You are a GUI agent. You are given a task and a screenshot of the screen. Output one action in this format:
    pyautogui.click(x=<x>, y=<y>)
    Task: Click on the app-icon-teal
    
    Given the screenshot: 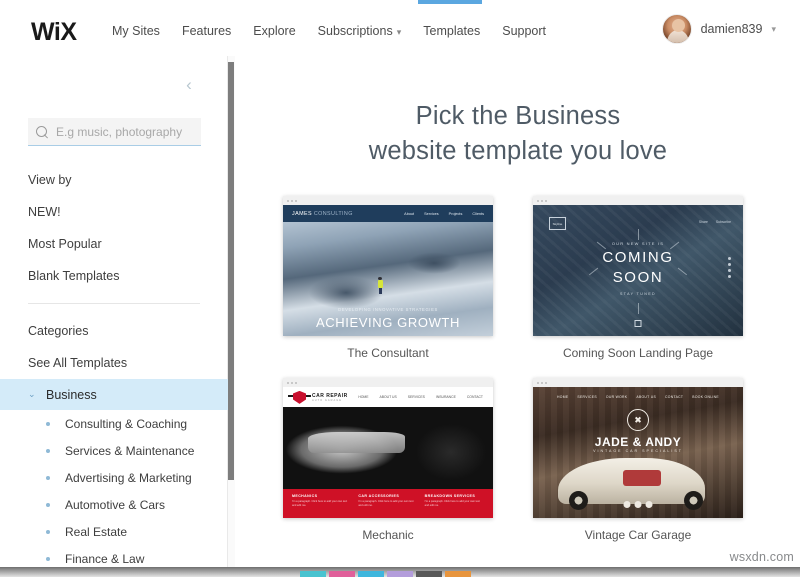 What is the action you would take?
    pyautogui.click(x=313, y=574)
    